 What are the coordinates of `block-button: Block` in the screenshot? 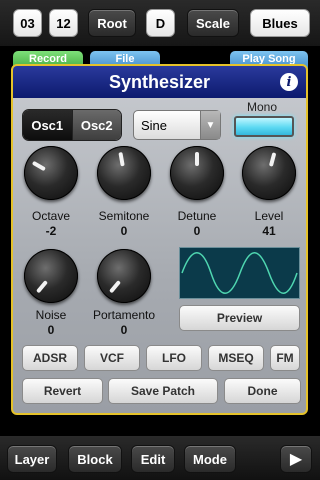 It's located at (95, 459).